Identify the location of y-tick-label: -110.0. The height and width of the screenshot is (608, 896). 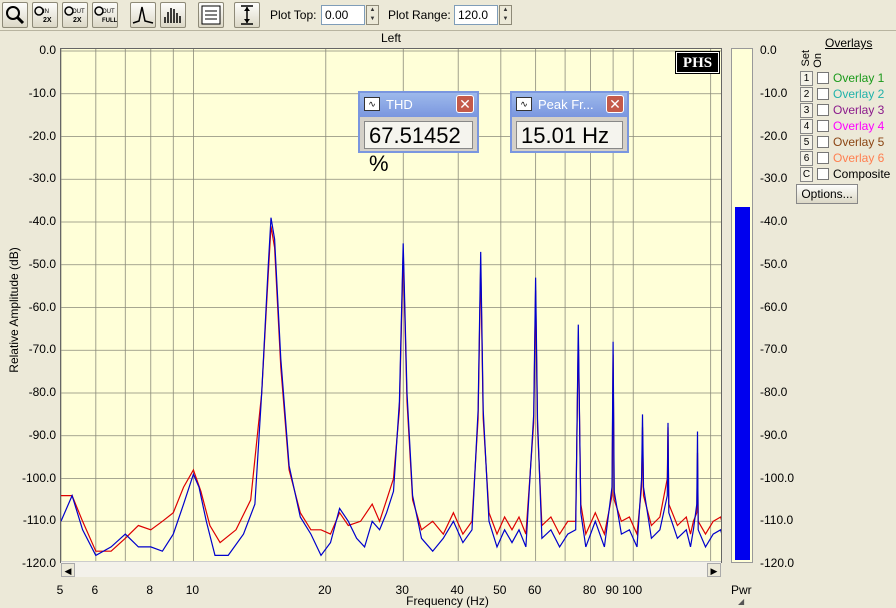
(39, 520).